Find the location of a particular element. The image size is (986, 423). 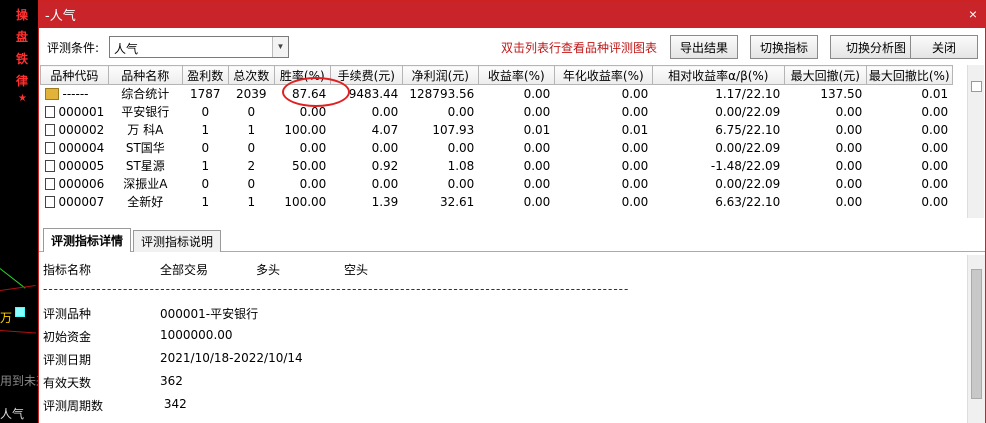

chevron-down-icon: ▼ is located at coordinates (280, 47).